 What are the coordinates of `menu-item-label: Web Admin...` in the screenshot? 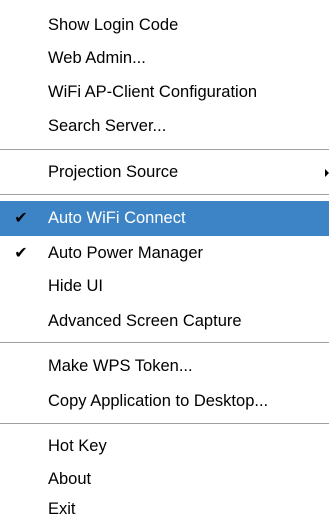 It's located at (97, 58).